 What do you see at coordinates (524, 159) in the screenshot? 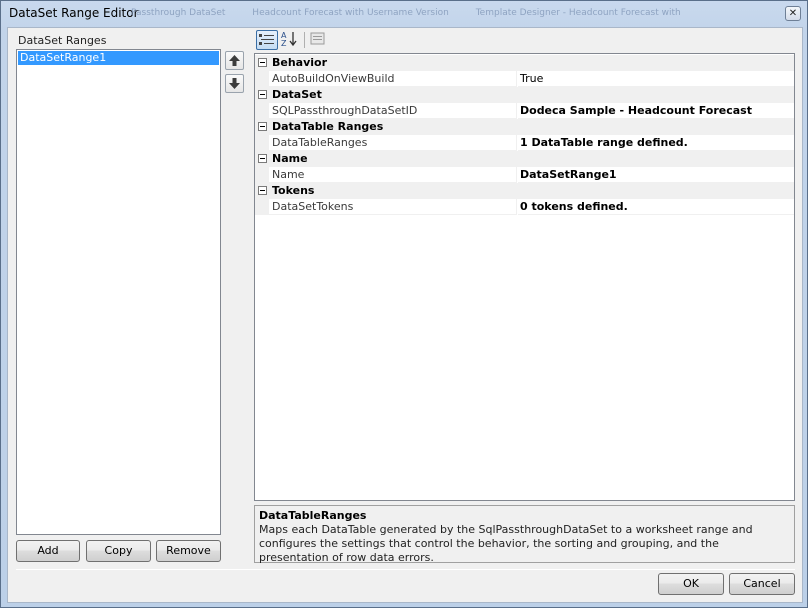
I see `category-name: Name` at bounding box center [524, 159].